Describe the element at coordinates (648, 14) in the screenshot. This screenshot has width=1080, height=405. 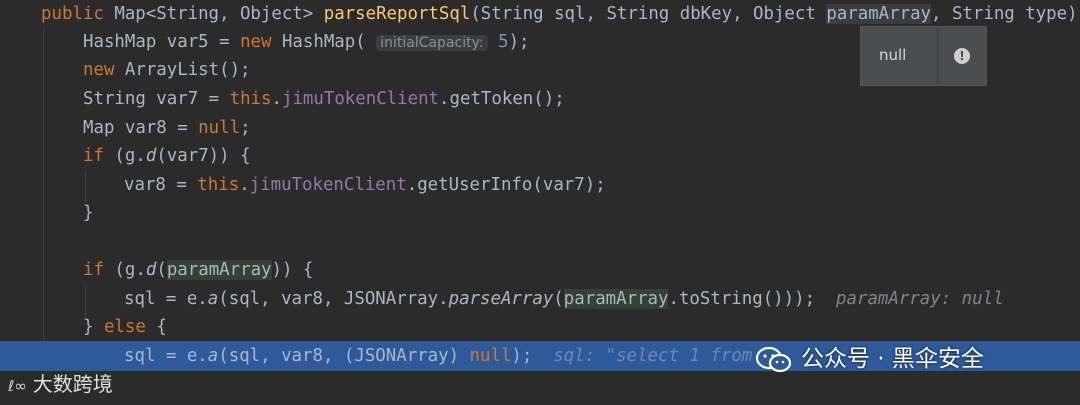
I see `params-text: (String sql, String dbKey, Object` at that location.